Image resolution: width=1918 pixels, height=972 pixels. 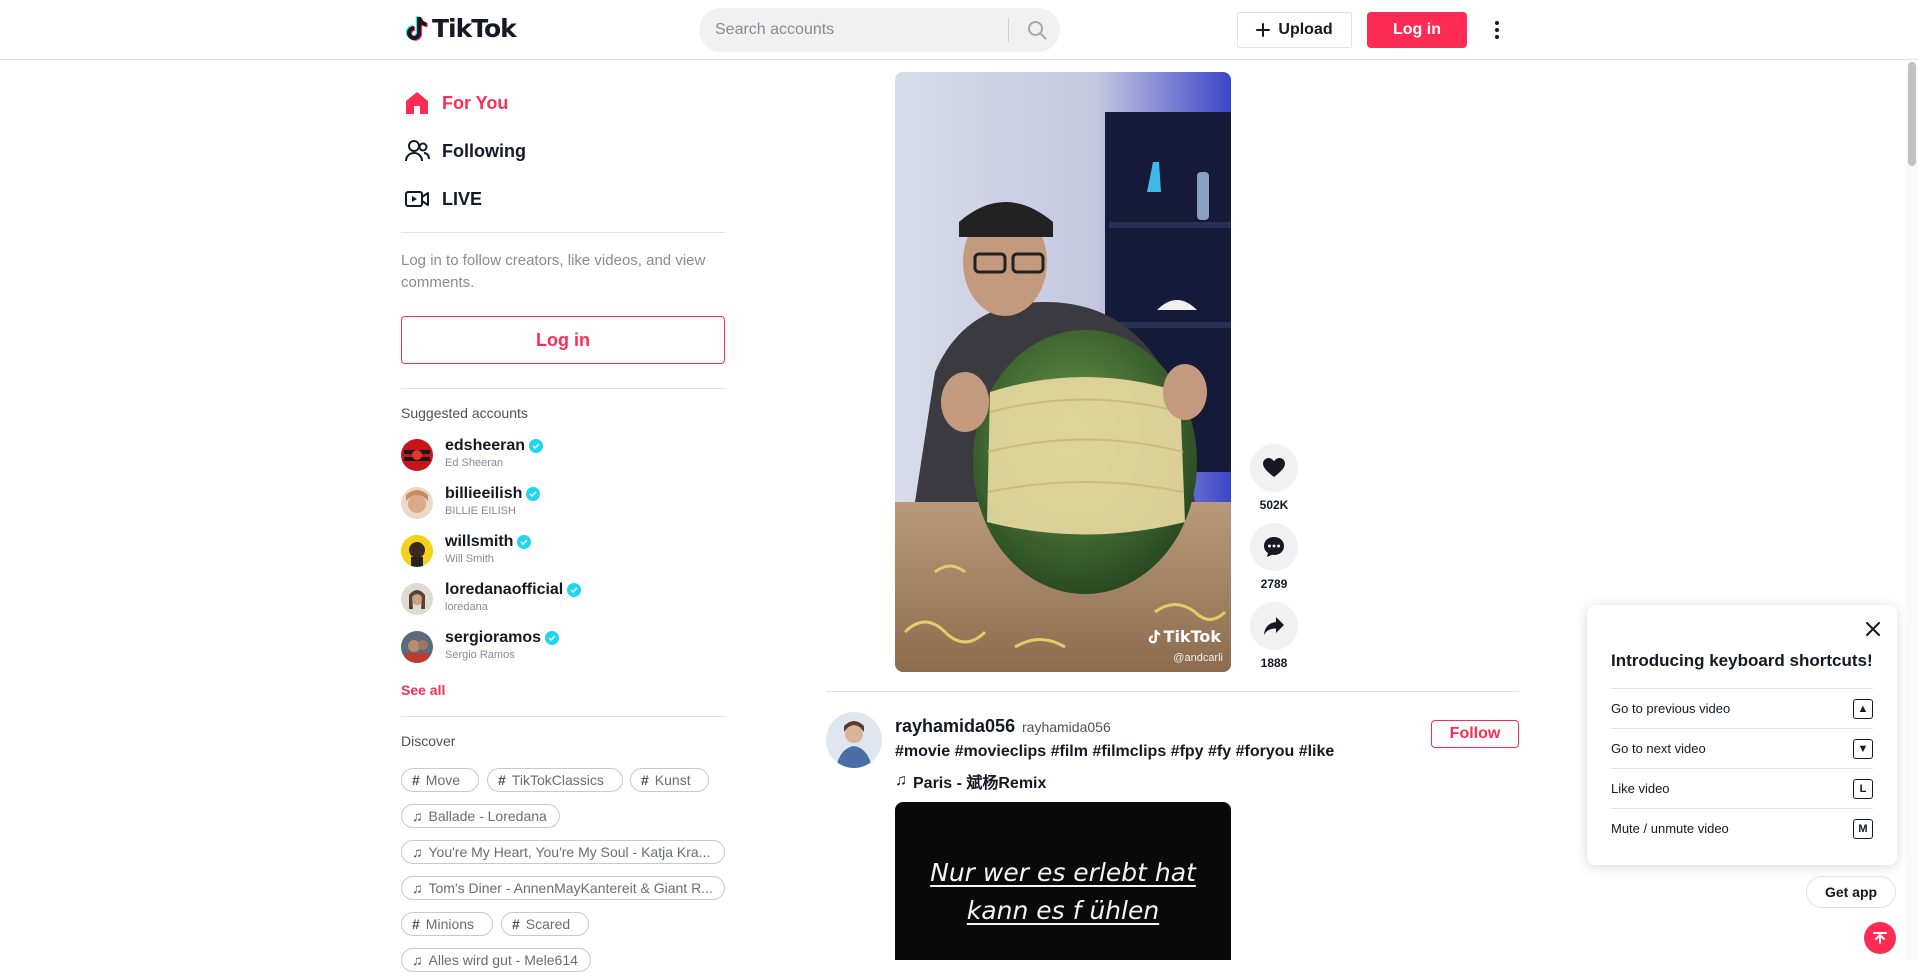 I want to click on upload-button: Upload, so click(x=1294, y=30).